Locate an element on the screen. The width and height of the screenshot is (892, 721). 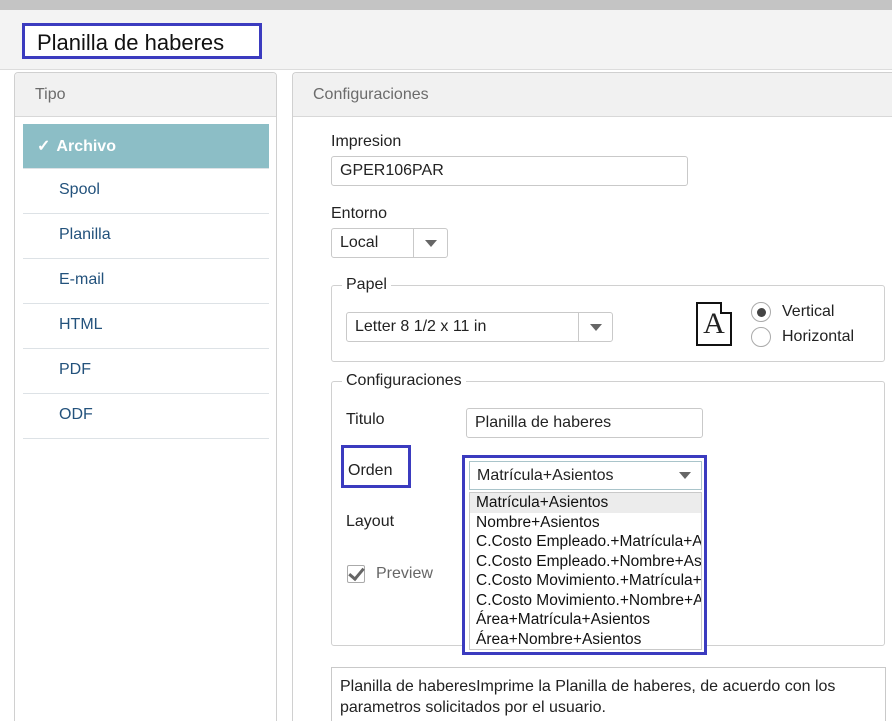
window-top-bar is located at coordinates (446, 5).